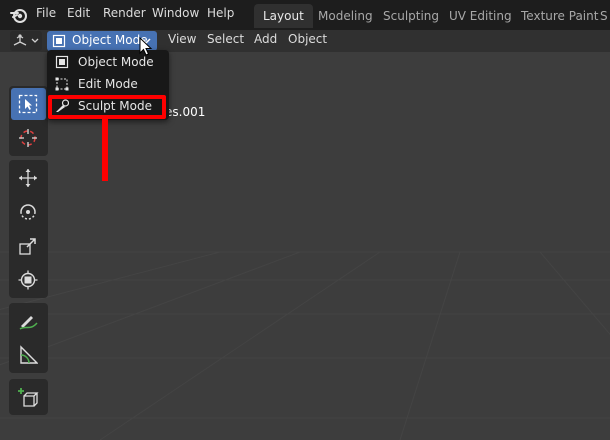 Image resolution: width=610 pixels, height=440 pixels. I want to click on chevron-down-icon, so click(35, 40).